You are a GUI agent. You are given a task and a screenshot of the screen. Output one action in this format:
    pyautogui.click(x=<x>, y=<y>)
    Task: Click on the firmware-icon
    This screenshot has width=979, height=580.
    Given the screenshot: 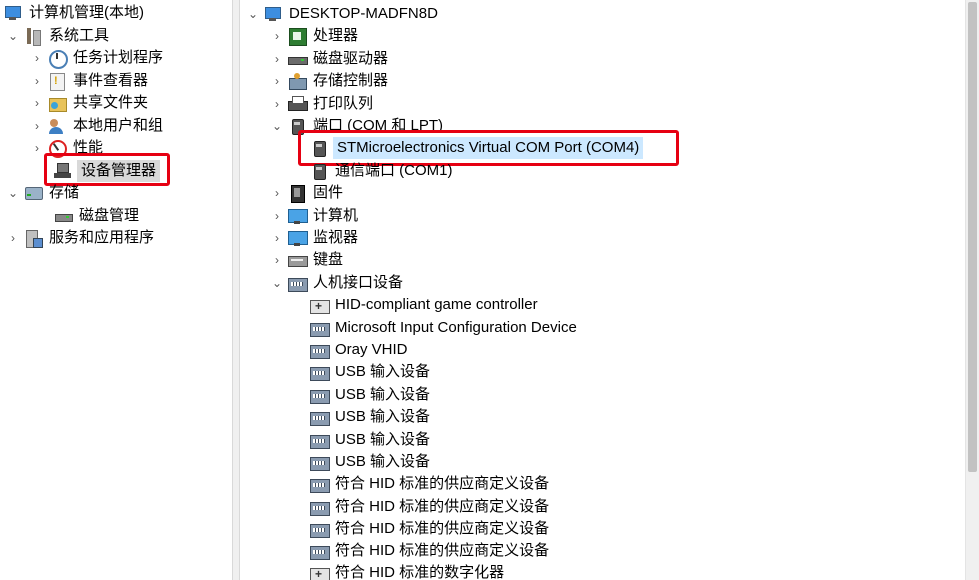 What is the action you would take?
    pyautogui.click(x=297, y=193)
    